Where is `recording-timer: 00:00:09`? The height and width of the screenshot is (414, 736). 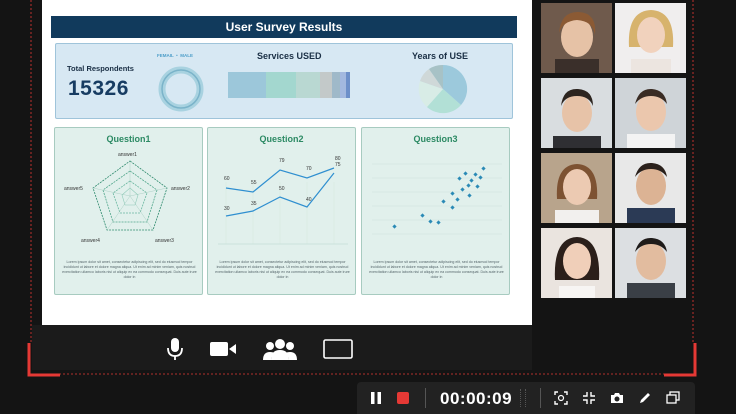 recording-timer: 00:00:09 is located at coordinates (476, 398).